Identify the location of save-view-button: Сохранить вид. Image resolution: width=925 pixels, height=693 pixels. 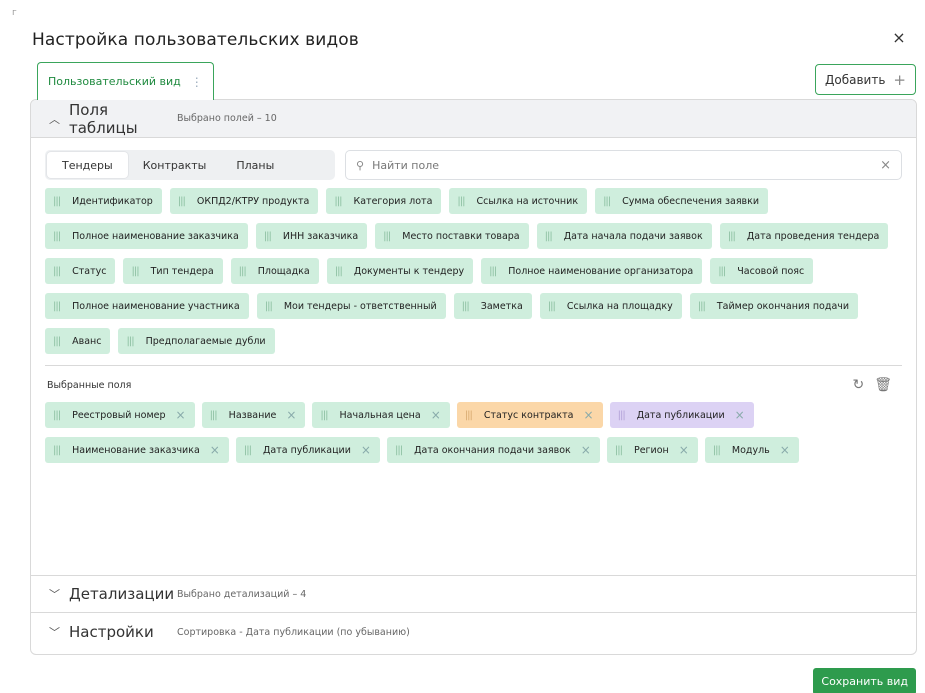
(864, 680).